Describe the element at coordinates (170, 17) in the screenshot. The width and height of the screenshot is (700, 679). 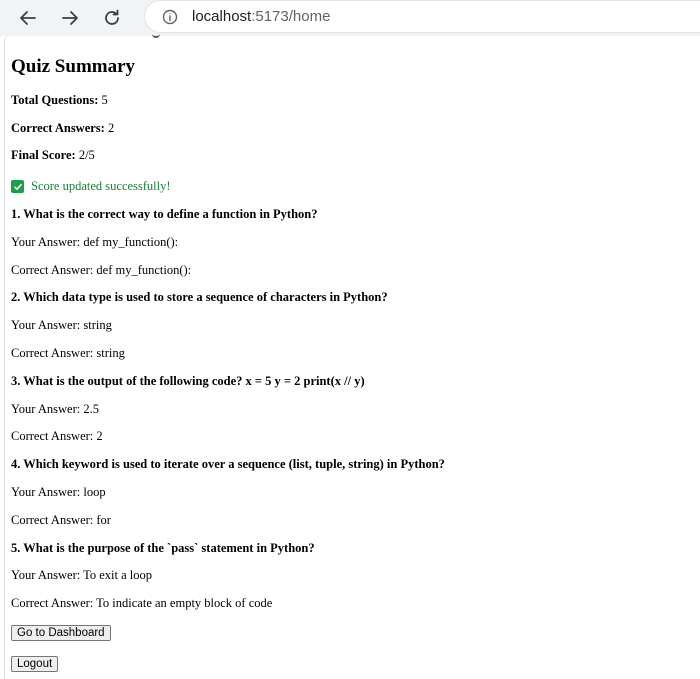
I see `site-info-icon` at that location.